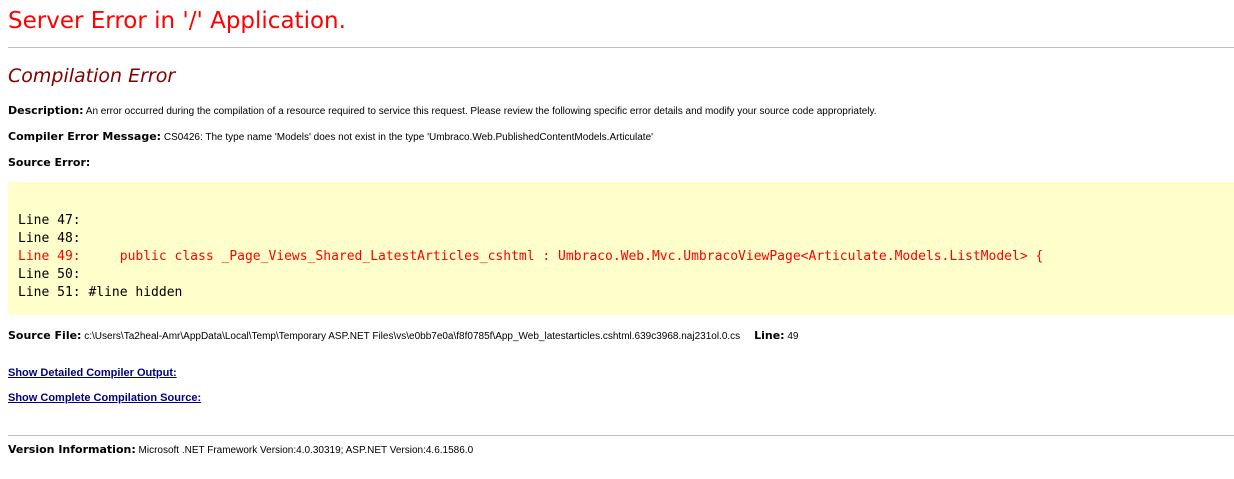 This screenshot has width=1234, height=479. What do you see at coordinates (72, 449) in the screenshot?
I see `version-label: Version Information:` at bounding box center [72, 449].